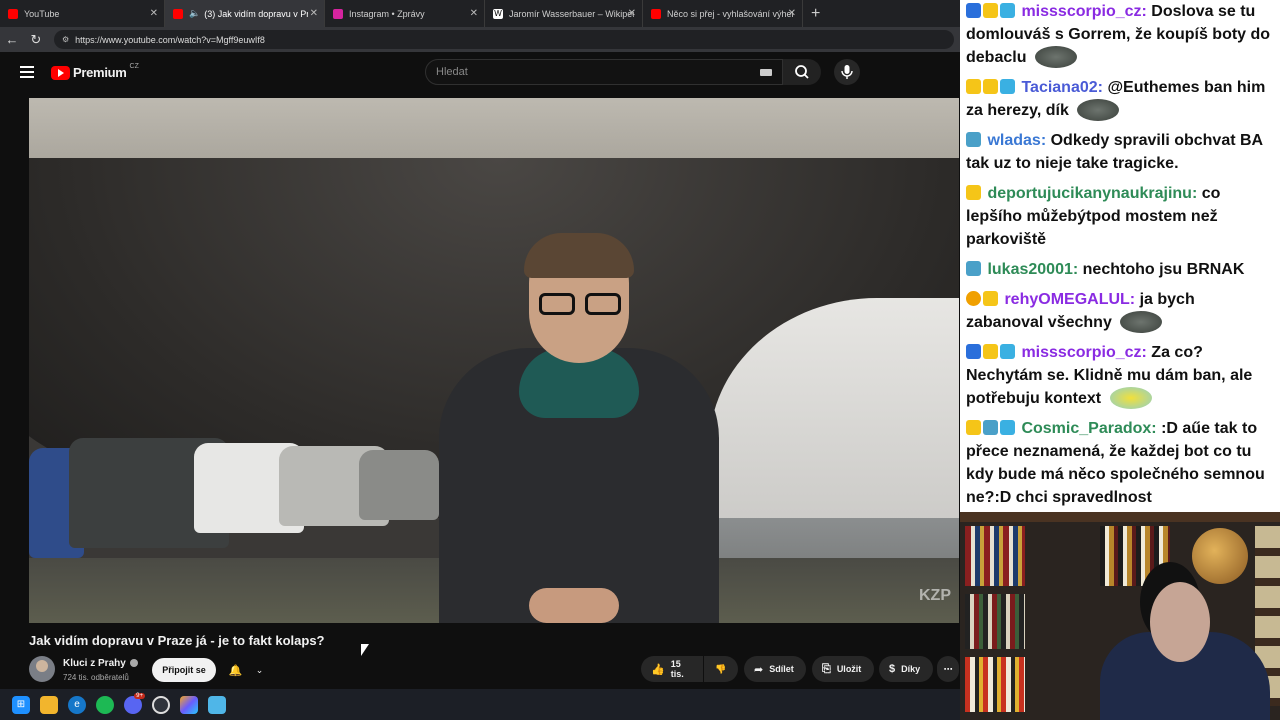 This screenshot has width=1280, height=720. Describe the element at coordinates (105, 704) in the screenshot. I see `spotify-icon` at that location.